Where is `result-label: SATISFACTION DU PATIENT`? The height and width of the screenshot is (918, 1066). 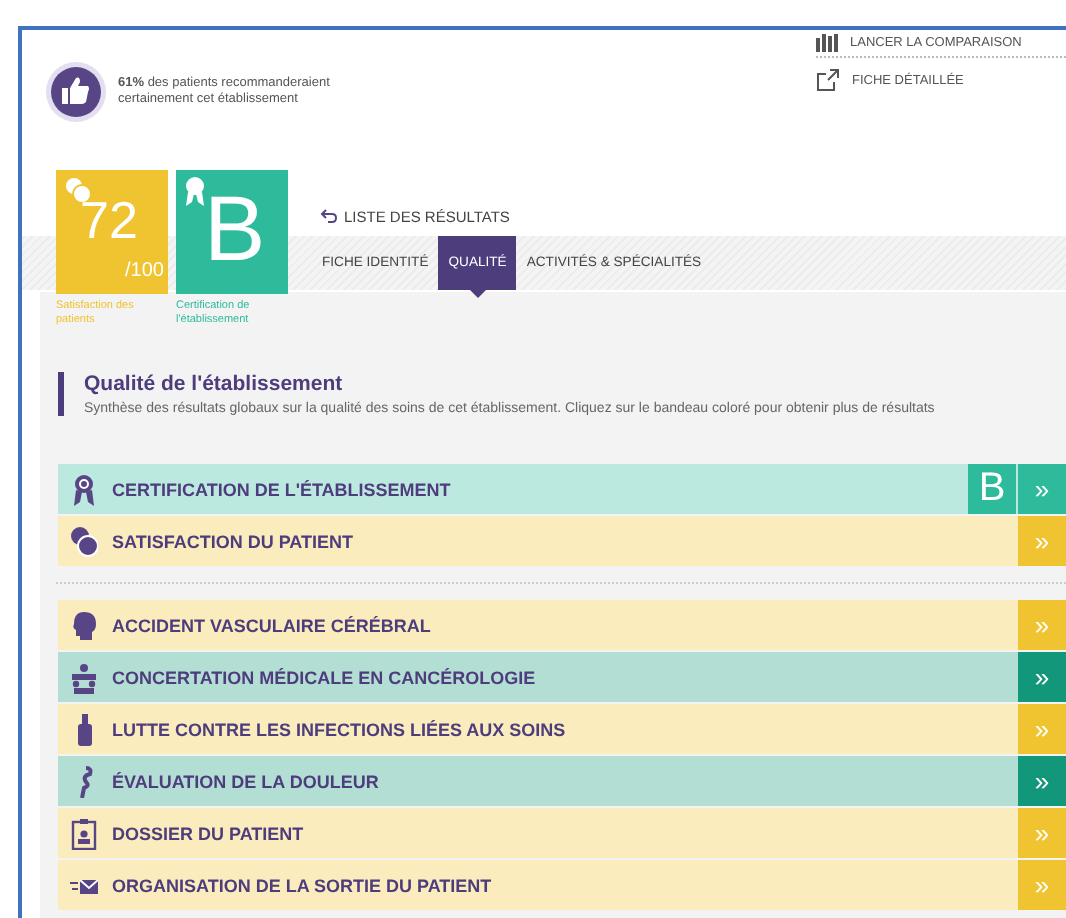
result-label: SATISFACTION DU PATIENT is located at coordinates (233, 541).